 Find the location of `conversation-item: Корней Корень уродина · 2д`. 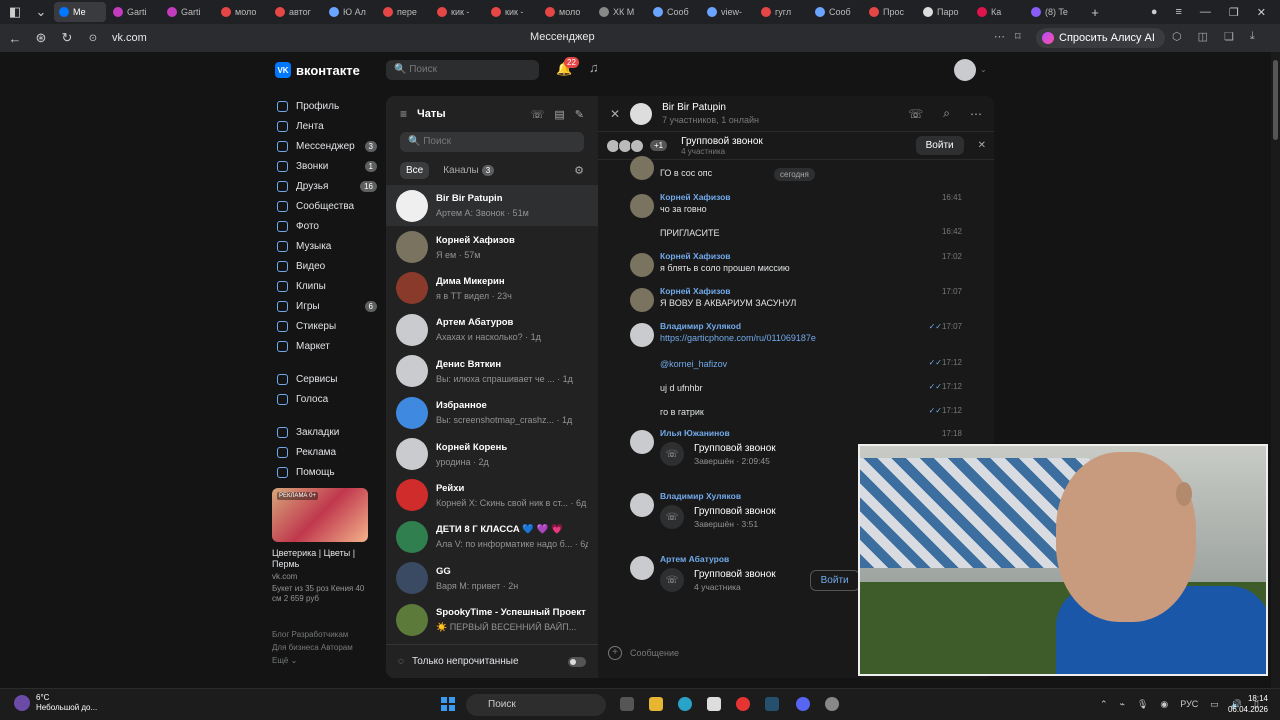

conversation-item: Корней Корень уродина · 2д is located at coordinates (492, 453).